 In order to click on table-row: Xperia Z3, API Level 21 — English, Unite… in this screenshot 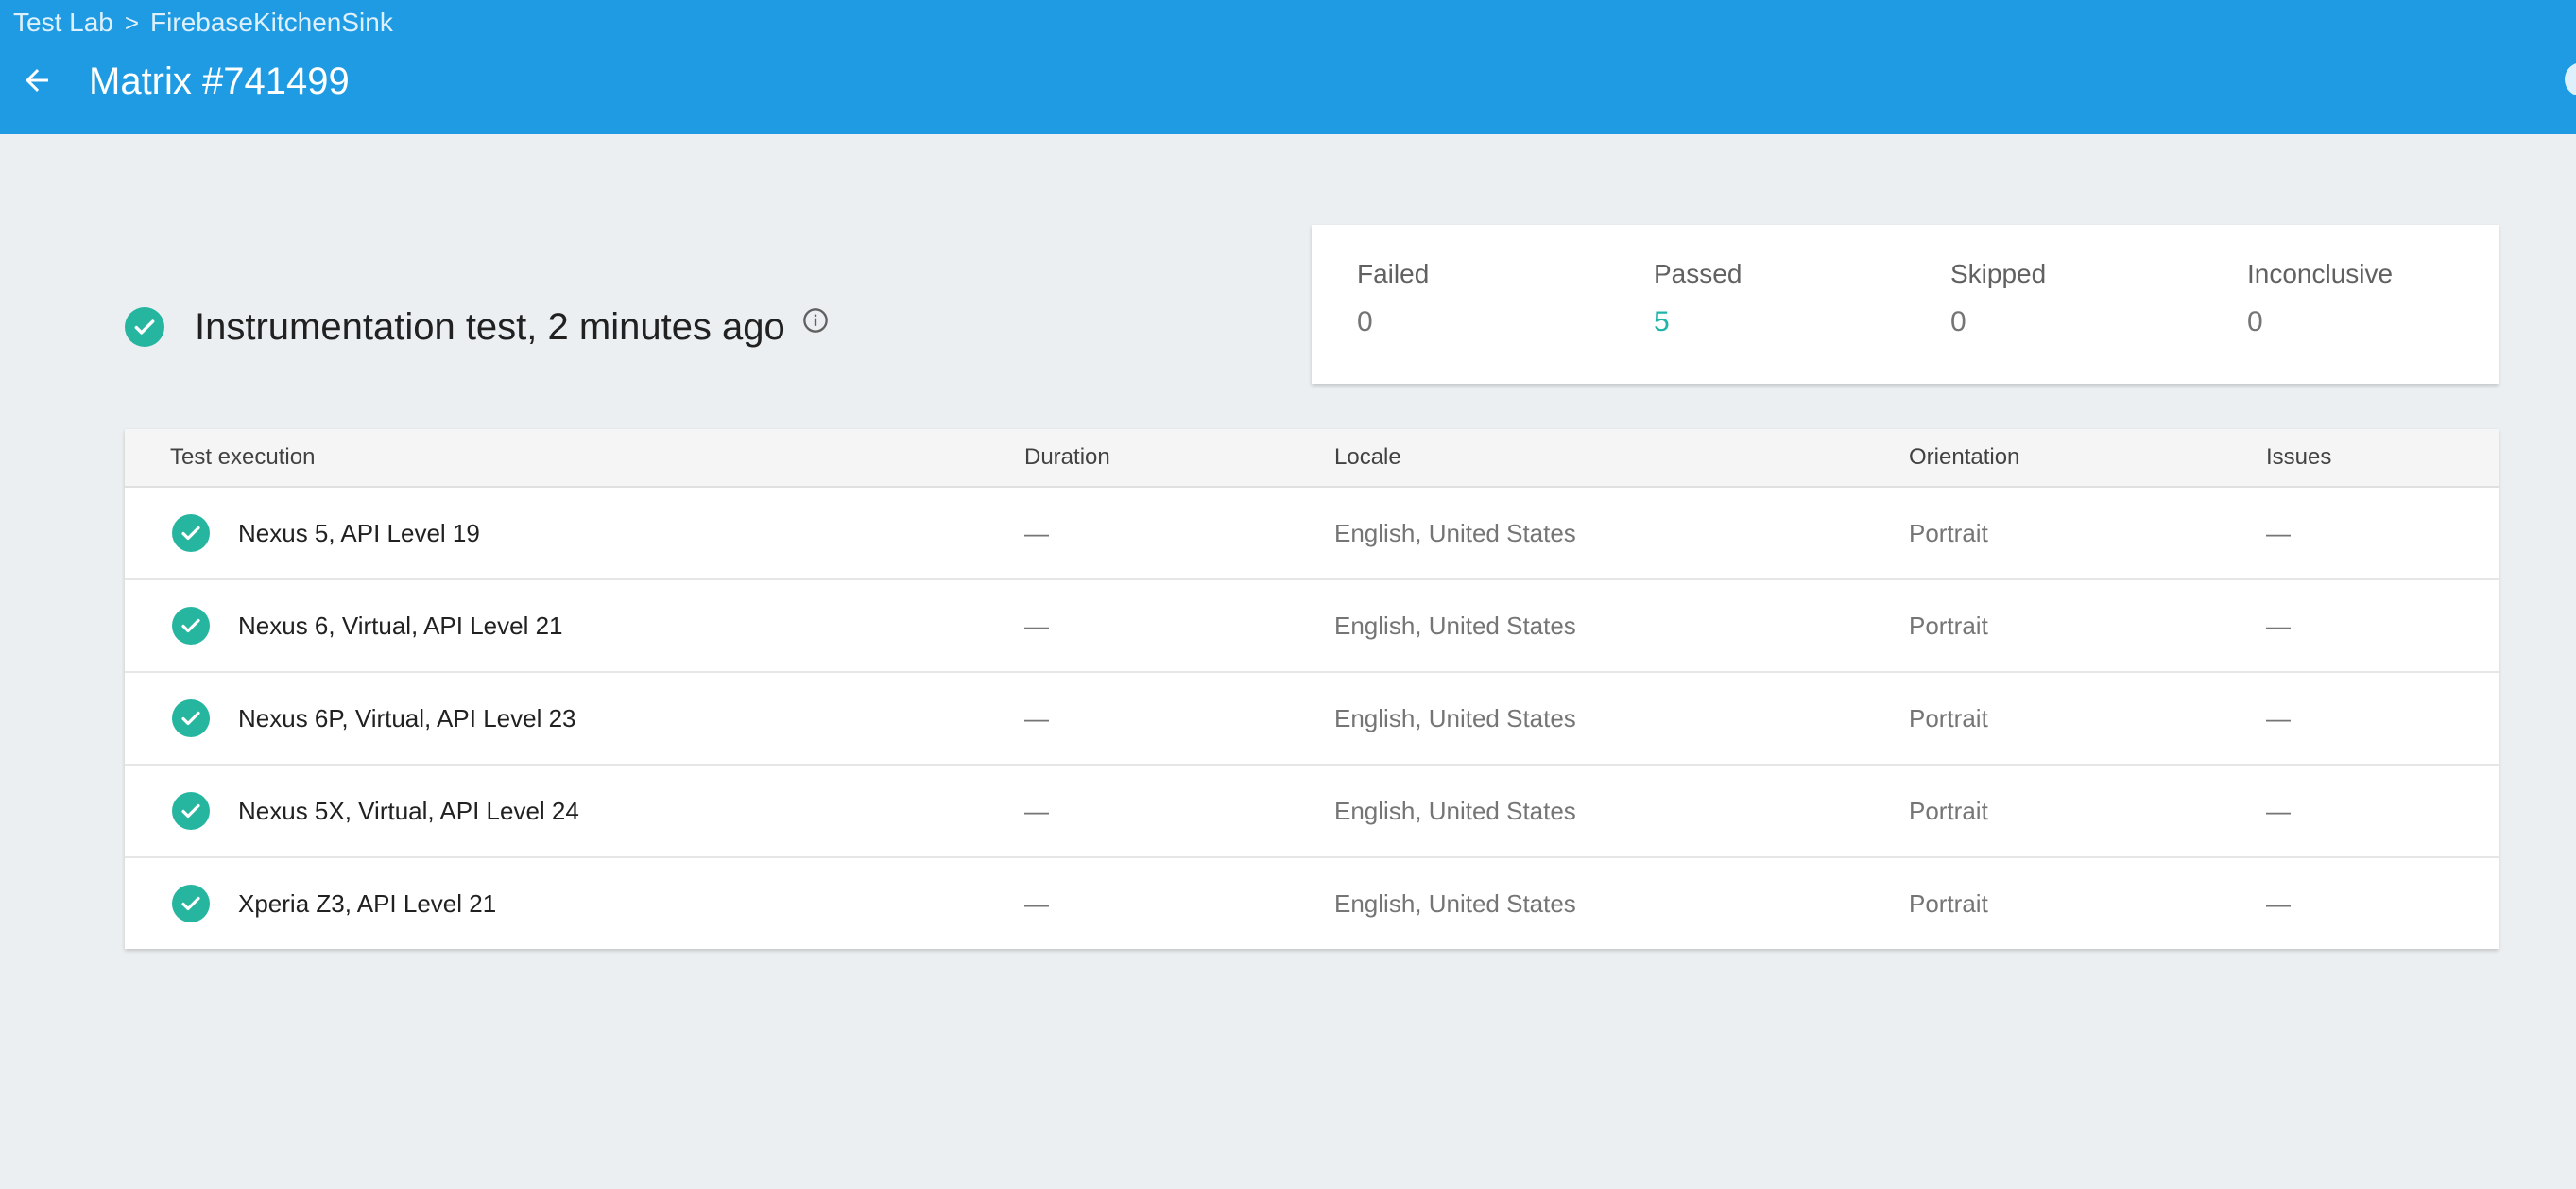, I will do `click(1312, 904)`.